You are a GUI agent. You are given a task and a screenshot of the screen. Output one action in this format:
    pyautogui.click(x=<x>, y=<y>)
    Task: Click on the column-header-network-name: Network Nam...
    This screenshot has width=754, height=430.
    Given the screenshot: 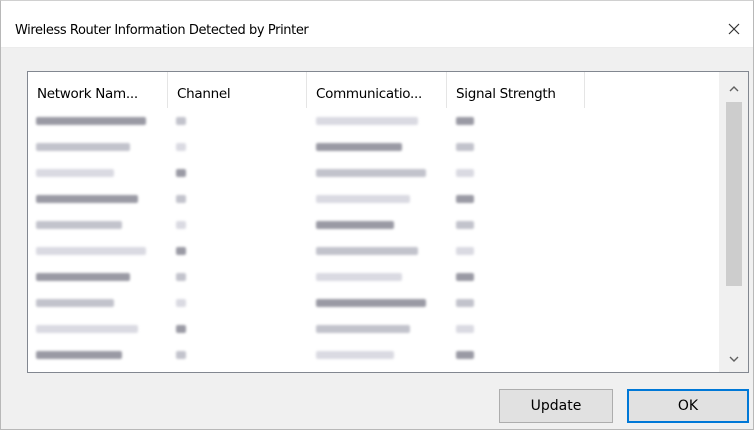 What is the action you would take?
    pyautogui.click(x=98, y=90)
    